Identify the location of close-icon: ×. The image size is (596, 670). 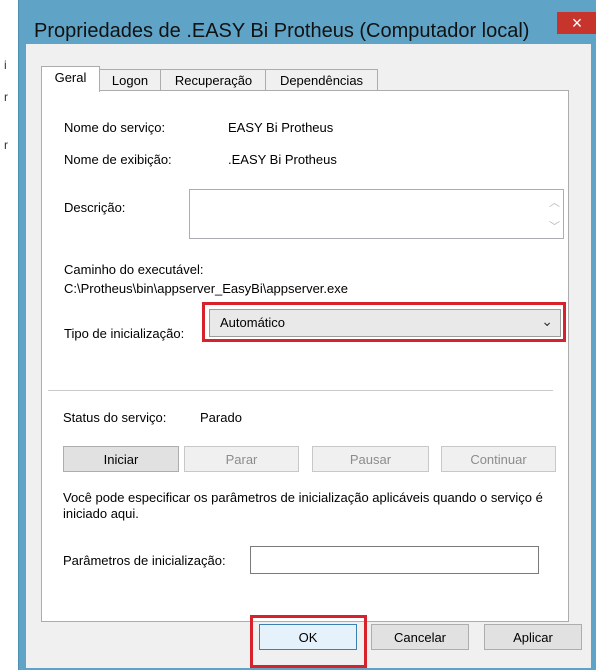
(577, 23).